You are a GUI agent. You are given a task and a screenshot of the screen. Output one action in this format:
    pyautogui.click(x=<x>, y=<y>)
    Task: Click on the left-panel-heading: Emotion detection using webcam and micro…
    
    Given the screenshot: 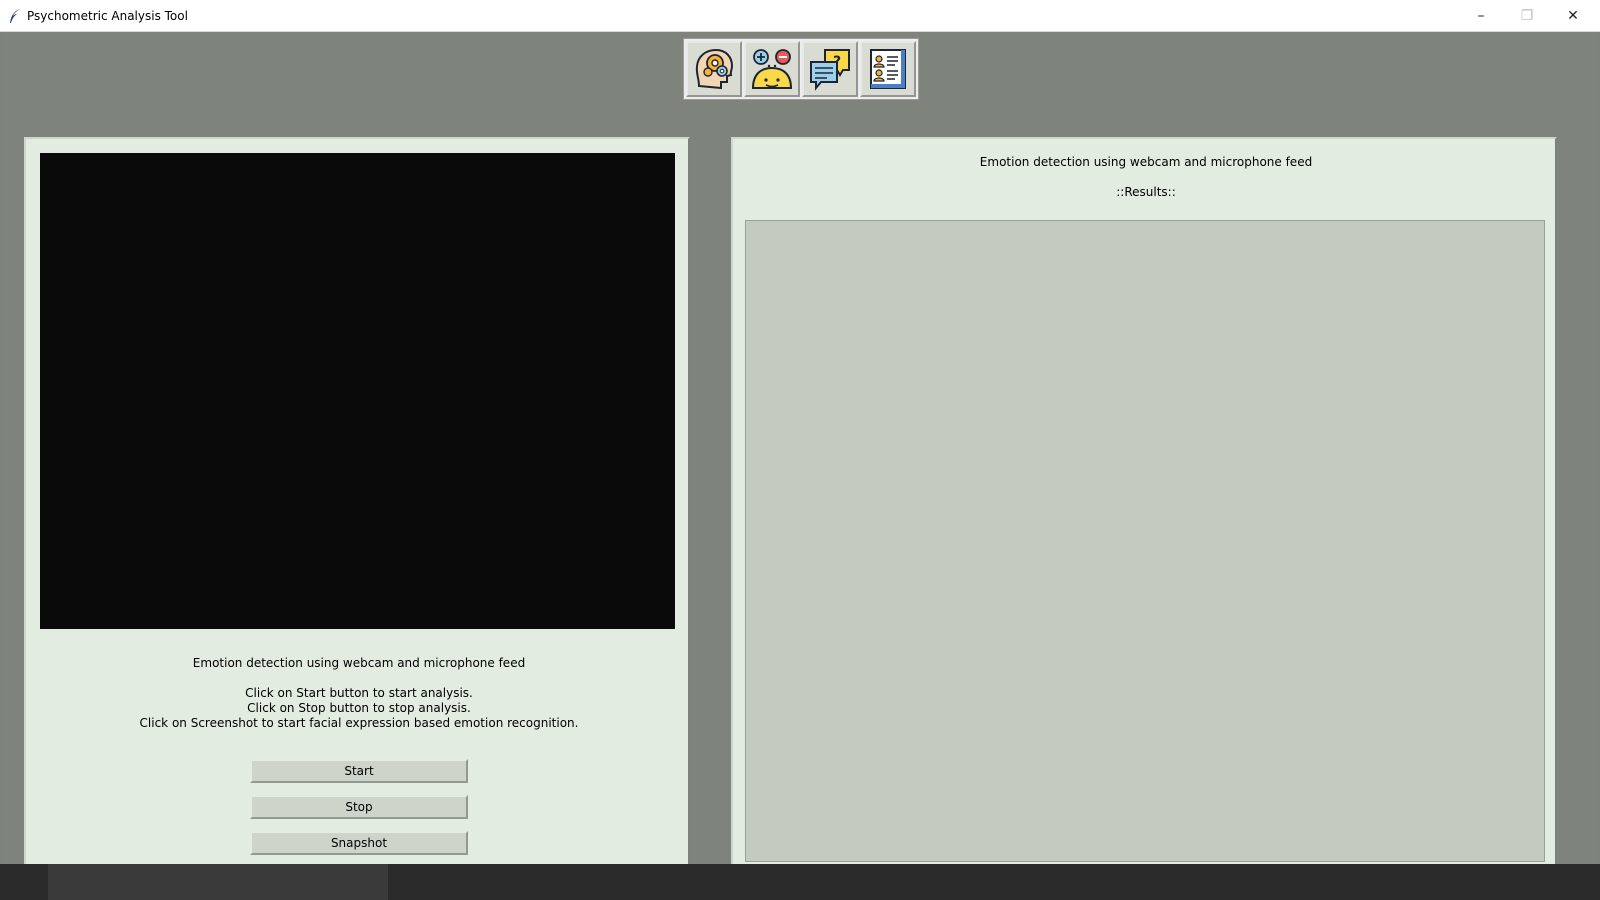 What is the action you would take?
    pyautogui.click(x=359, y=663)
    